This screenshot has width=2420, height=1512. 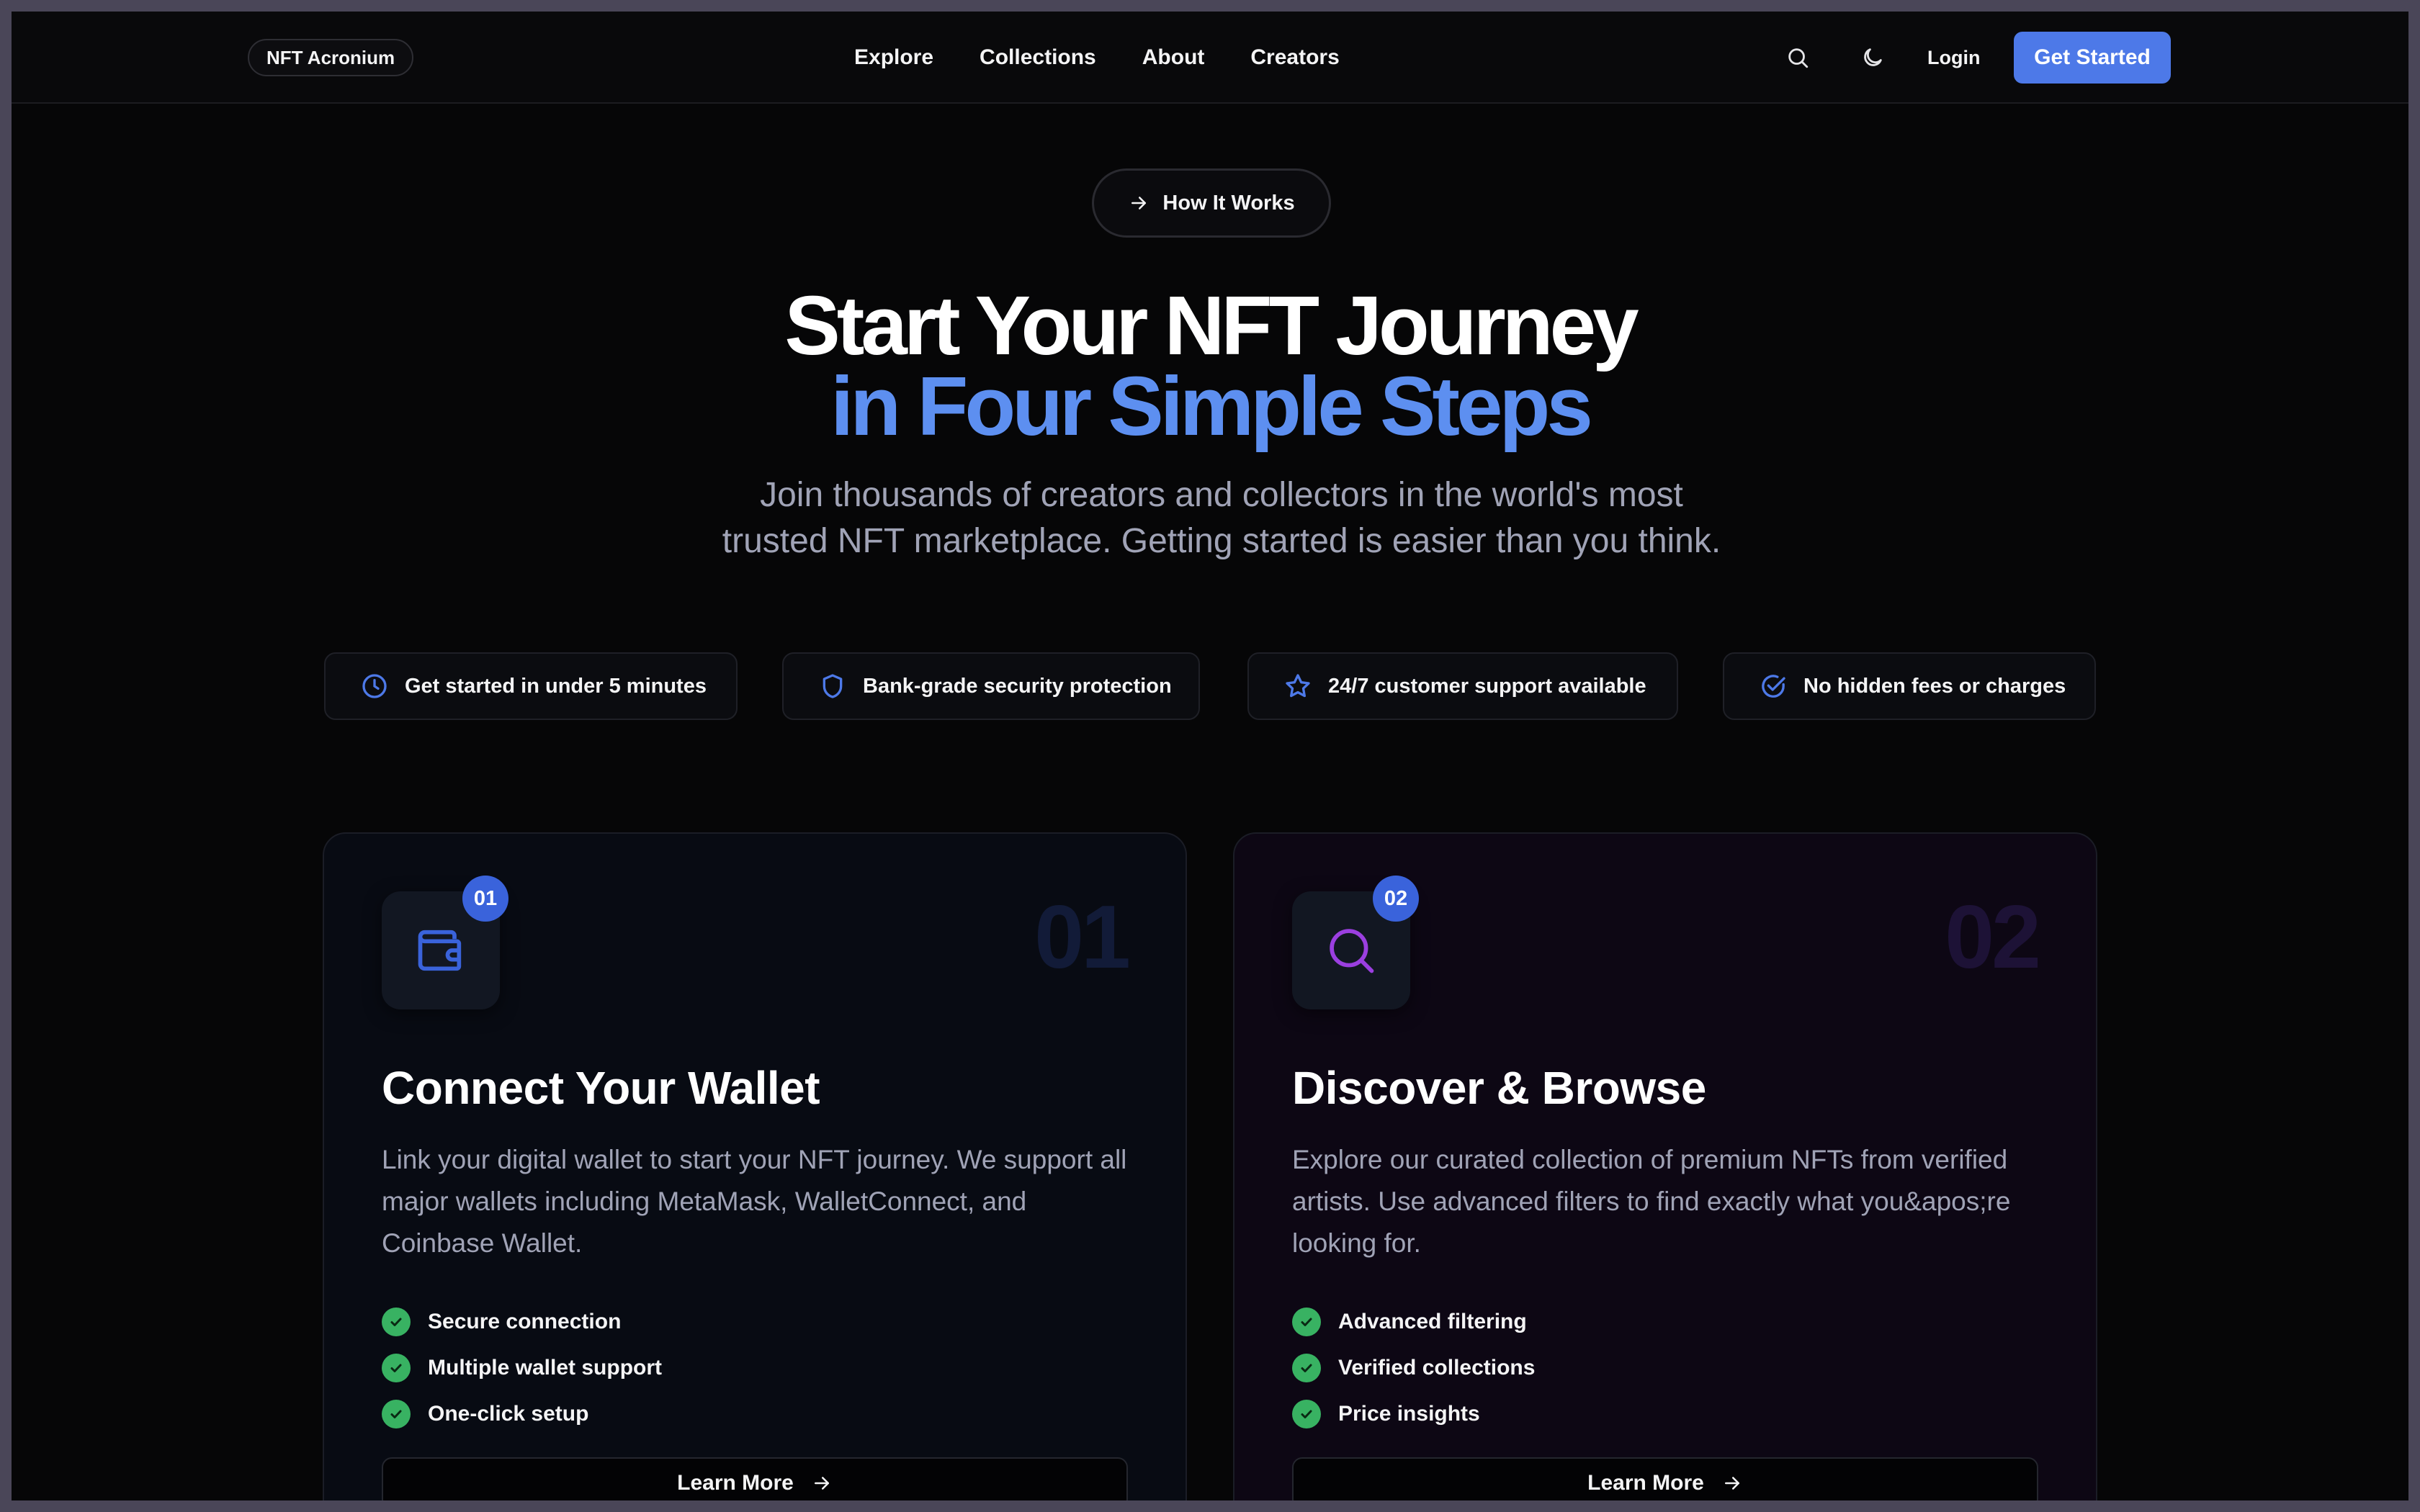 I want to click on wallet-icon, so click(x=440, y=950).